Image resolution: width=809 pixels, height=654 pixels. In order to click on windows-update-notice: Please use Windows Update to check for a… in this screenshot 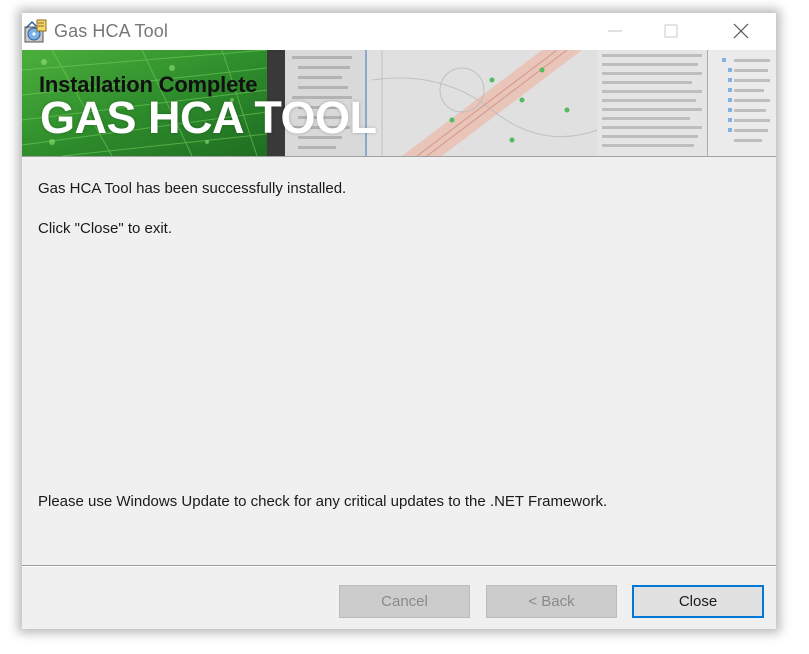, I will do `click(323, 501)`.